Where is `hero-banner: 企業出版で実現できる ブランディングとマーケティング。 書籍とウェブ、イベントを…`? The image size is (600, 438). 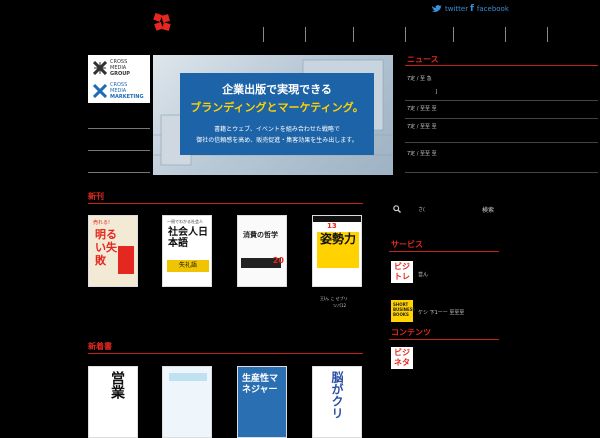 hero-banner: 企業出版で実現できる ブランディングとマーケティング。 書籍とウェブ、イベントを… is located at coordinates (273, 115).